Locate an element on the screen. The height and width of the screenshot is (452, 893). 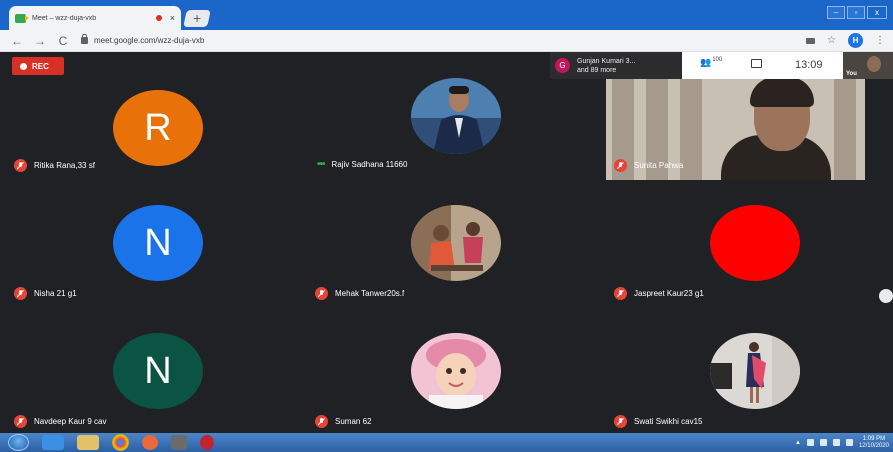
start-button is located at coordinates (18, 442).